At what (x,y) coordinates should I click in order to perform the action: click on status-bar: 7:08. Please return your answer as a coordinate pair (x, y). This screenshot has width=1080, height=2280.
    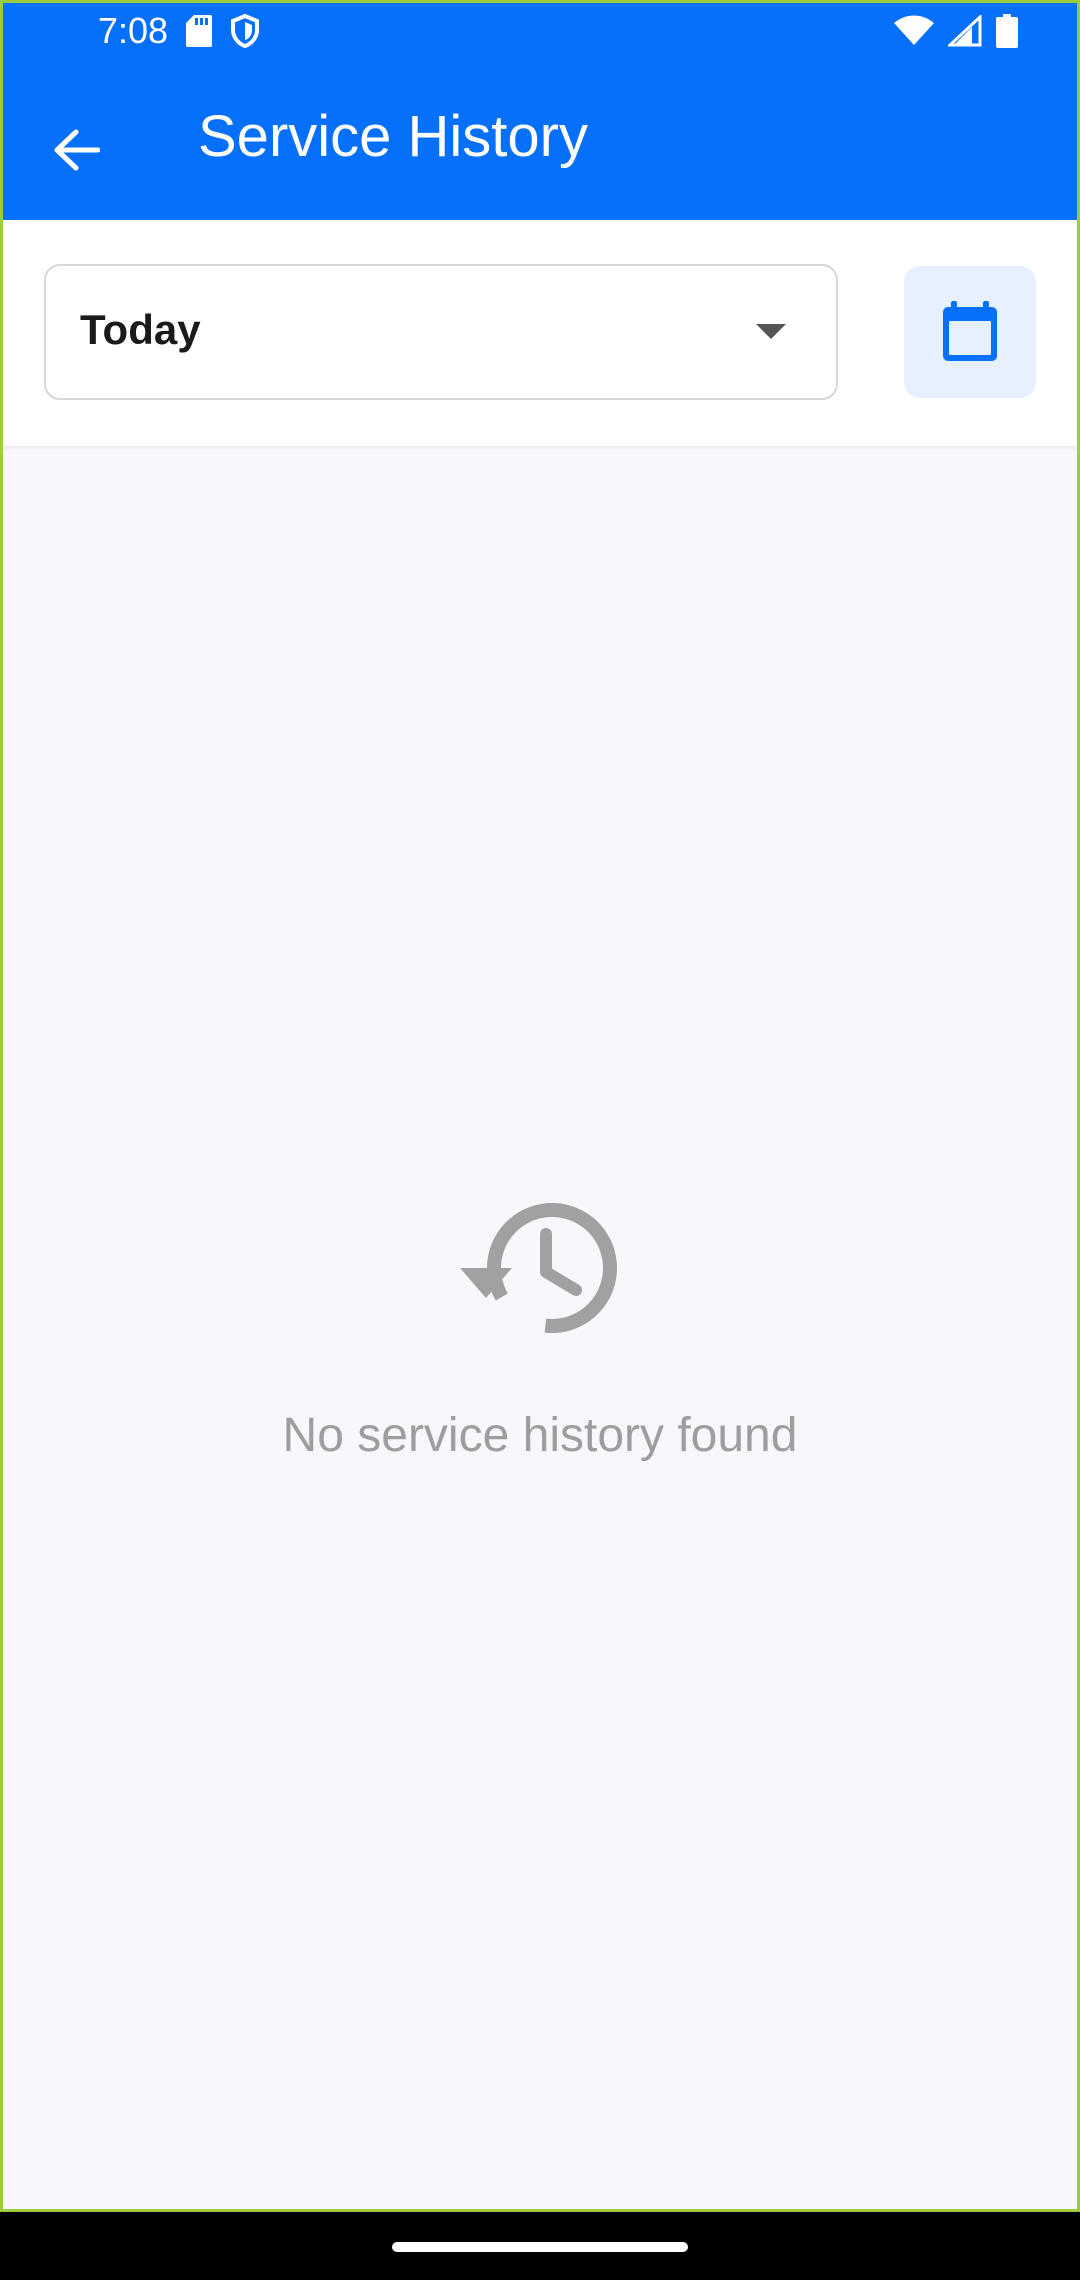
    Looking at the image, I should click on (540, 33).